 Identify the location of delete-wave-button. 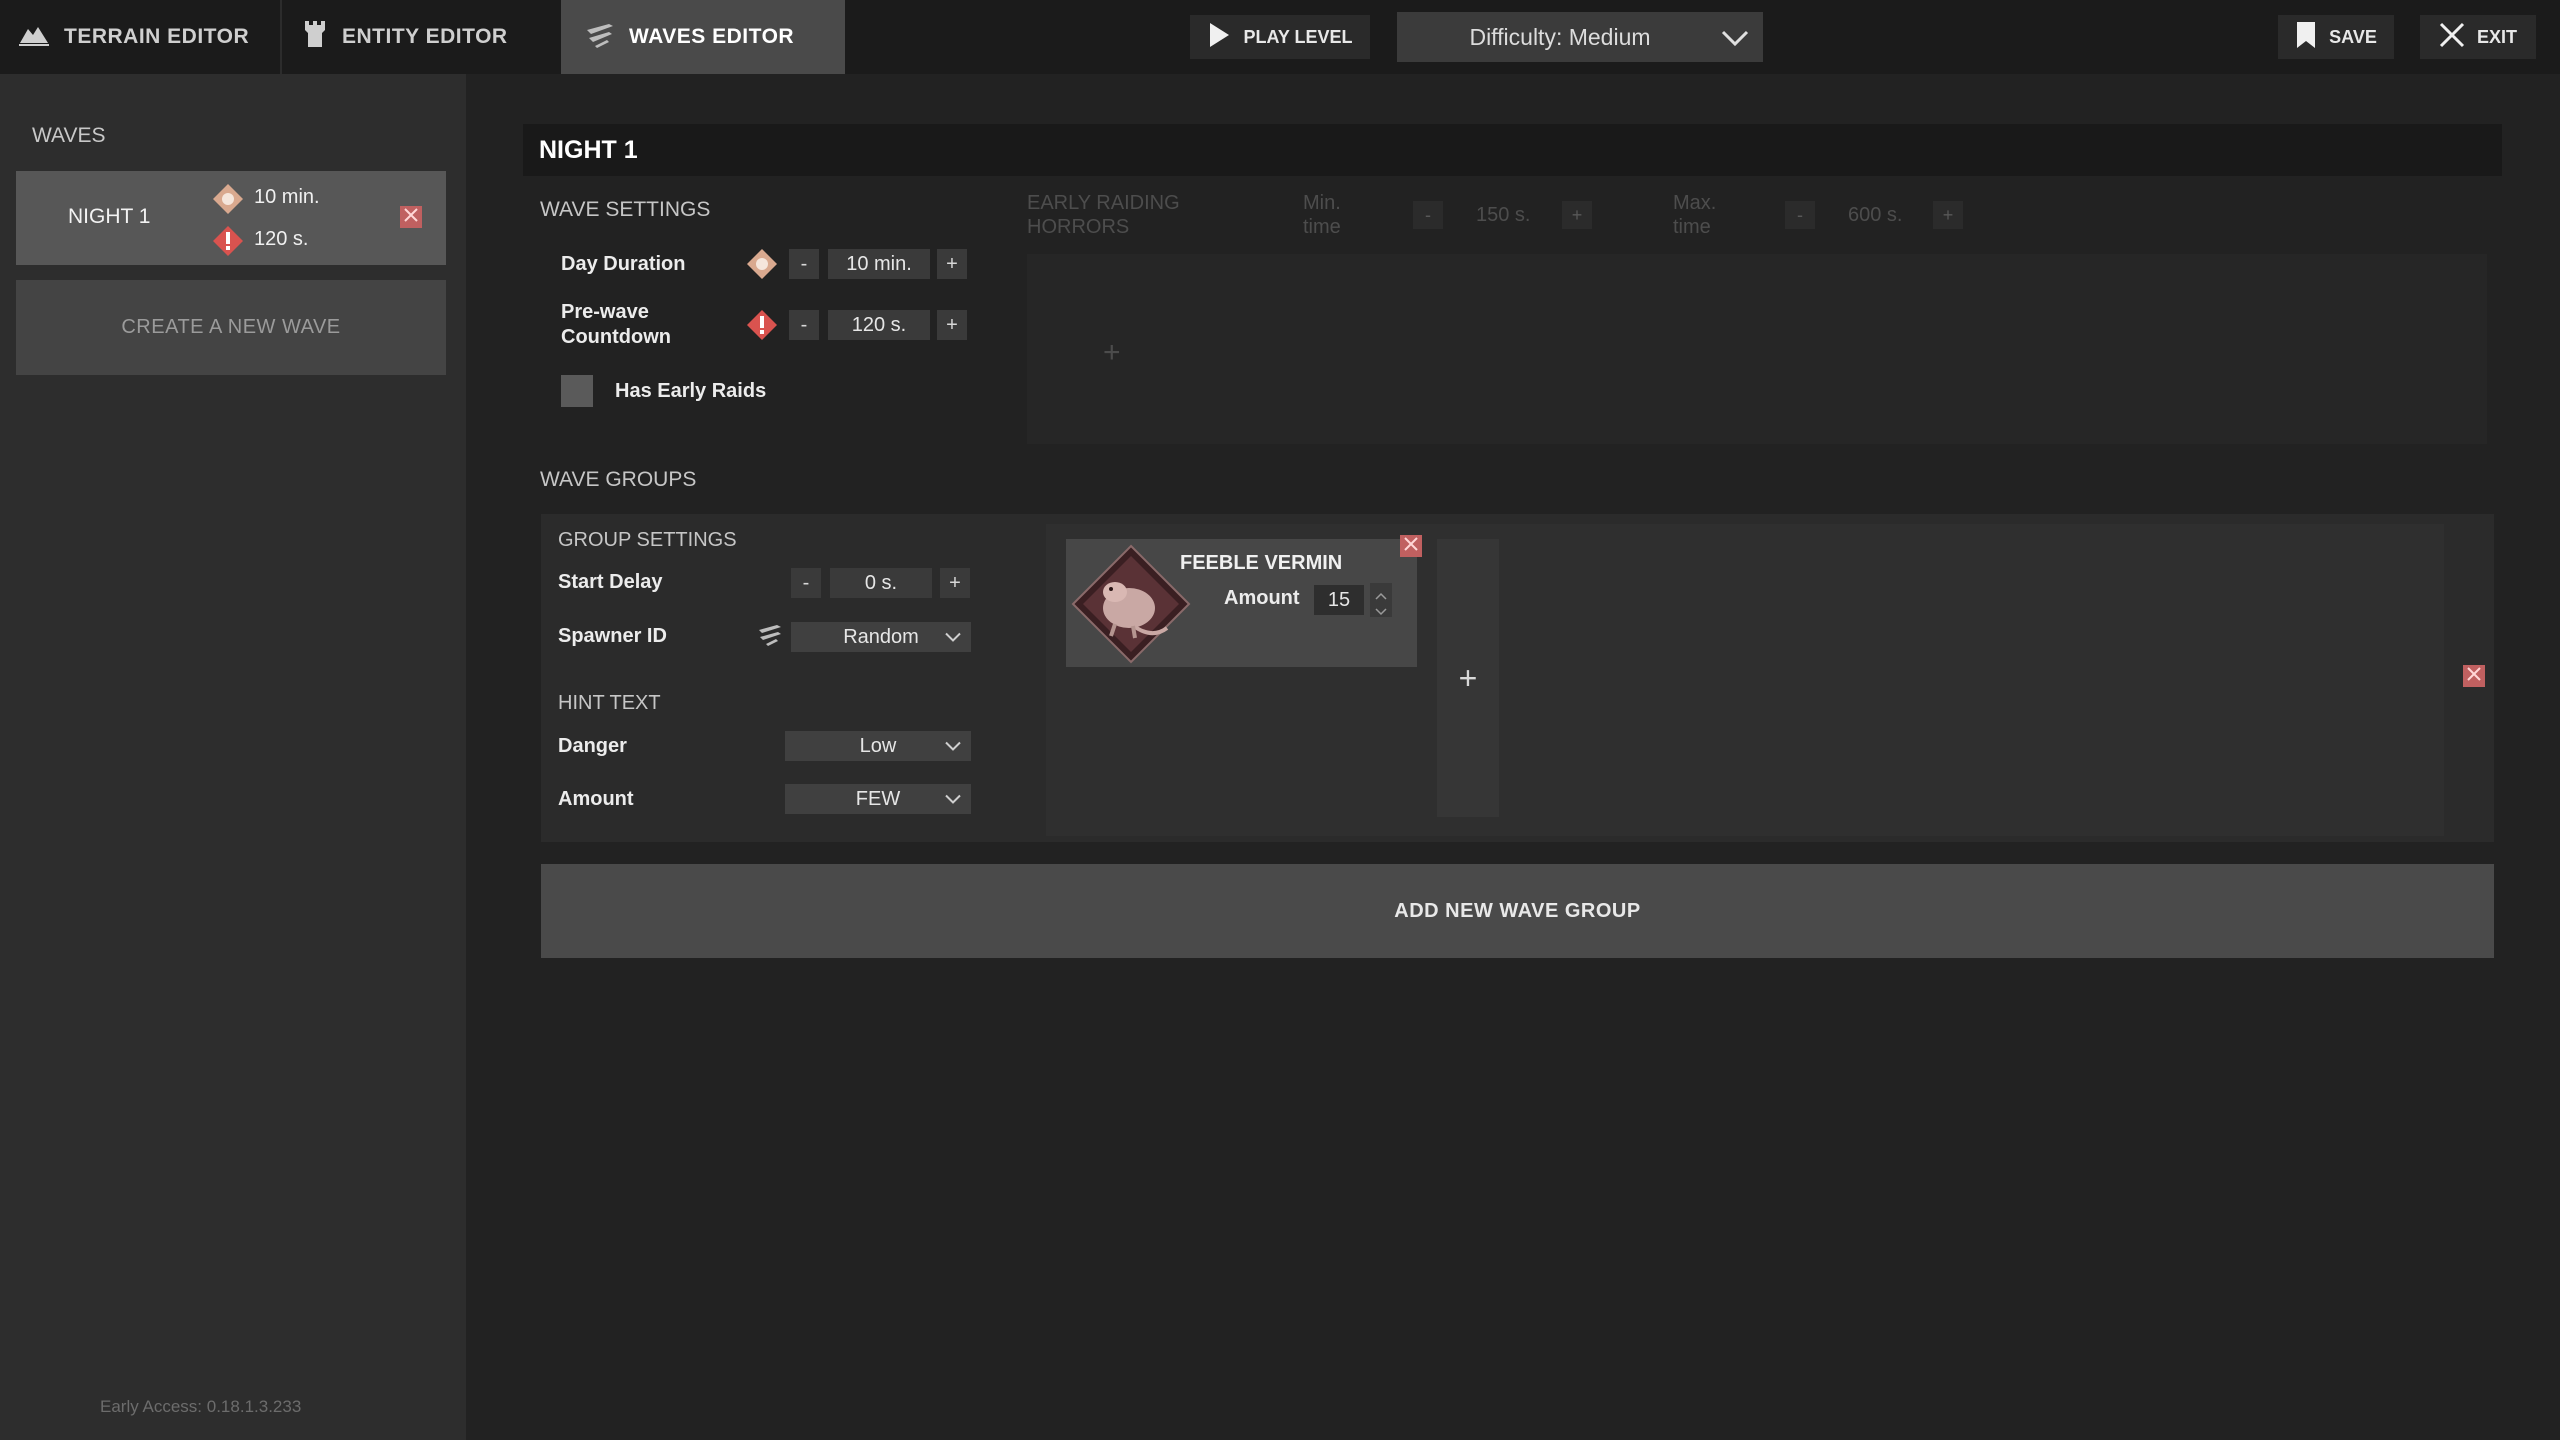
(411, 217).